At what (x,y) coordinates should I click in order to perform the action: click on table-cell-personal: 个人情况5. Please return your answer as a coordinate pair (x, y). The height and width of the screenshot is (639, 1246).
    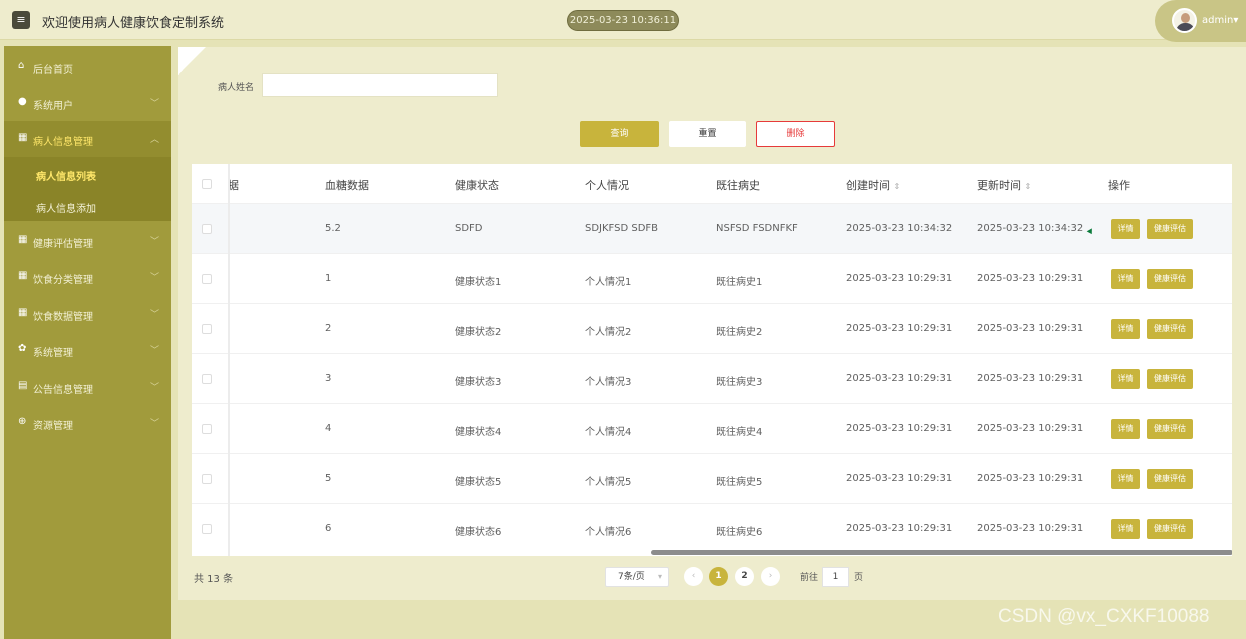
    Looking at the image, I should click on (608, 482).